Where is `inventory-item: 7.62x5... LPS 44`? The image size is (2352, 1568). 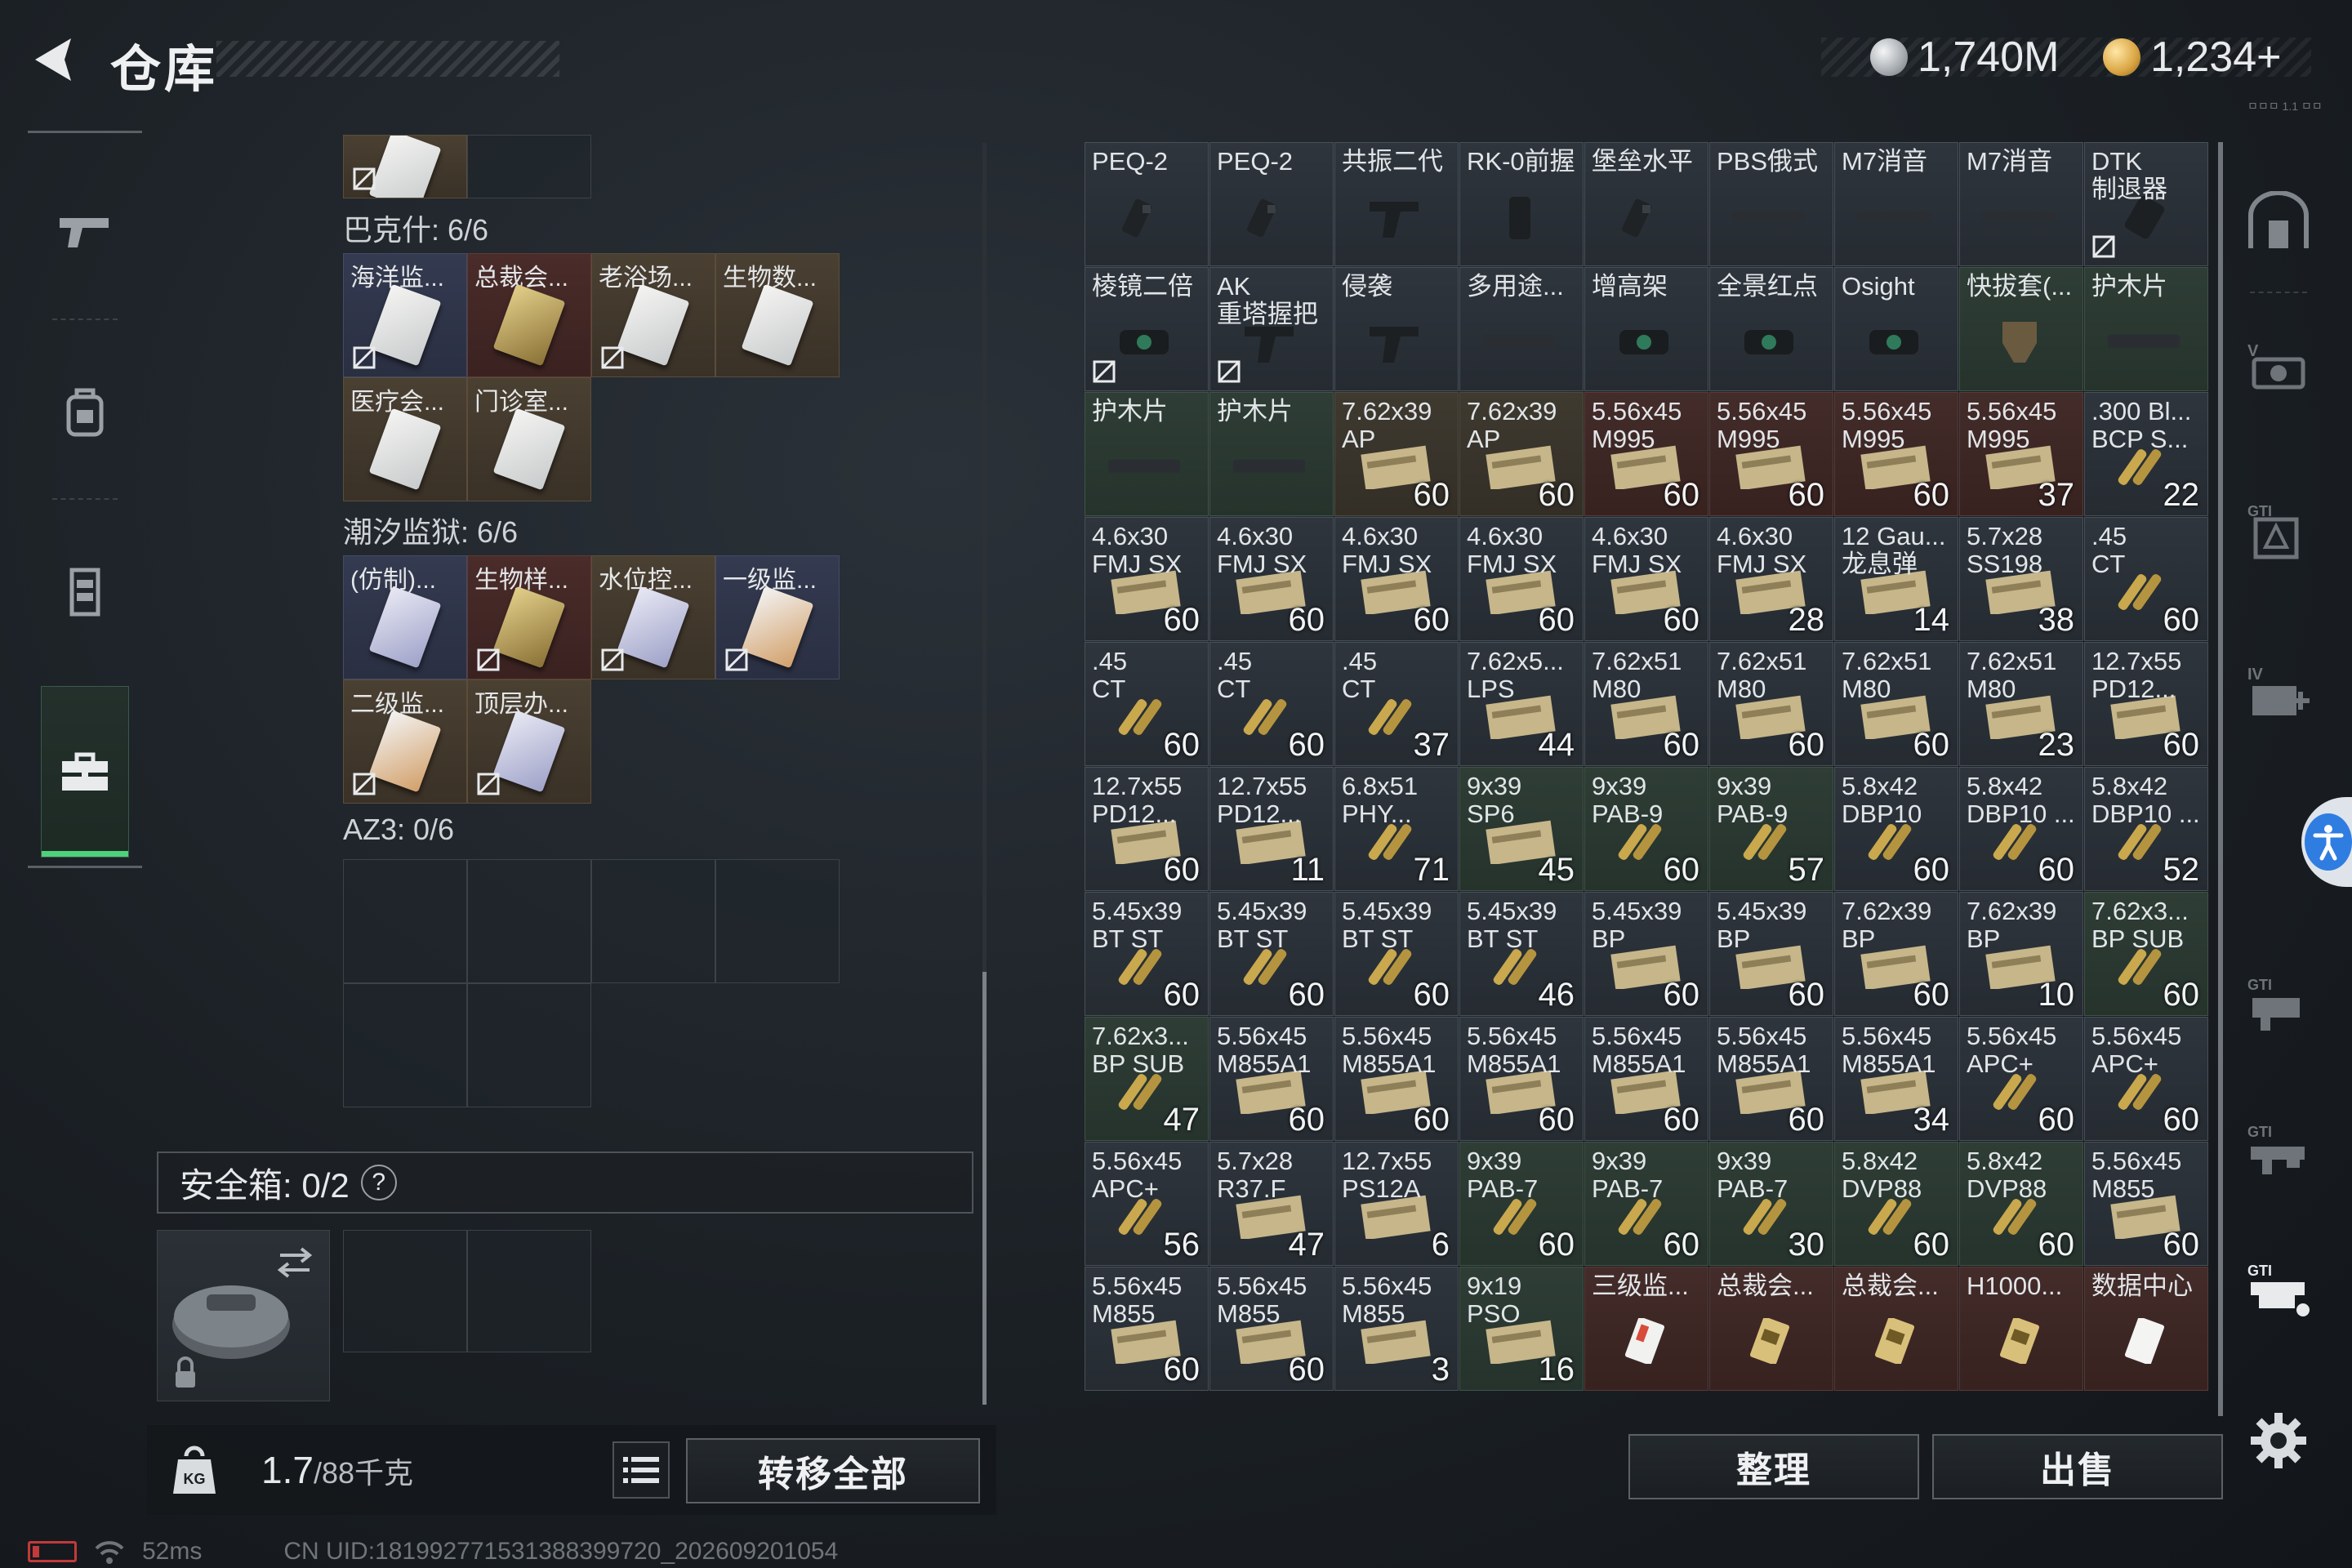 inventory-item: 7.62x5... LPS 44 is located at coordinates (1521, 704).